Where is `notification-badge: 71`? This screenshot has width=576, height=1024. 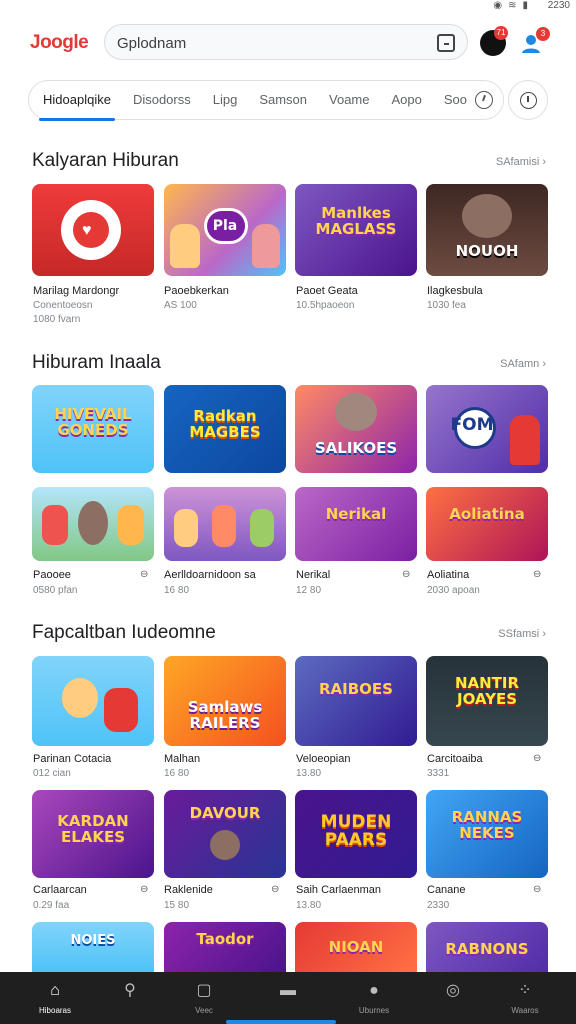 notification-badge: 71 is located at coordinates (501, 33).